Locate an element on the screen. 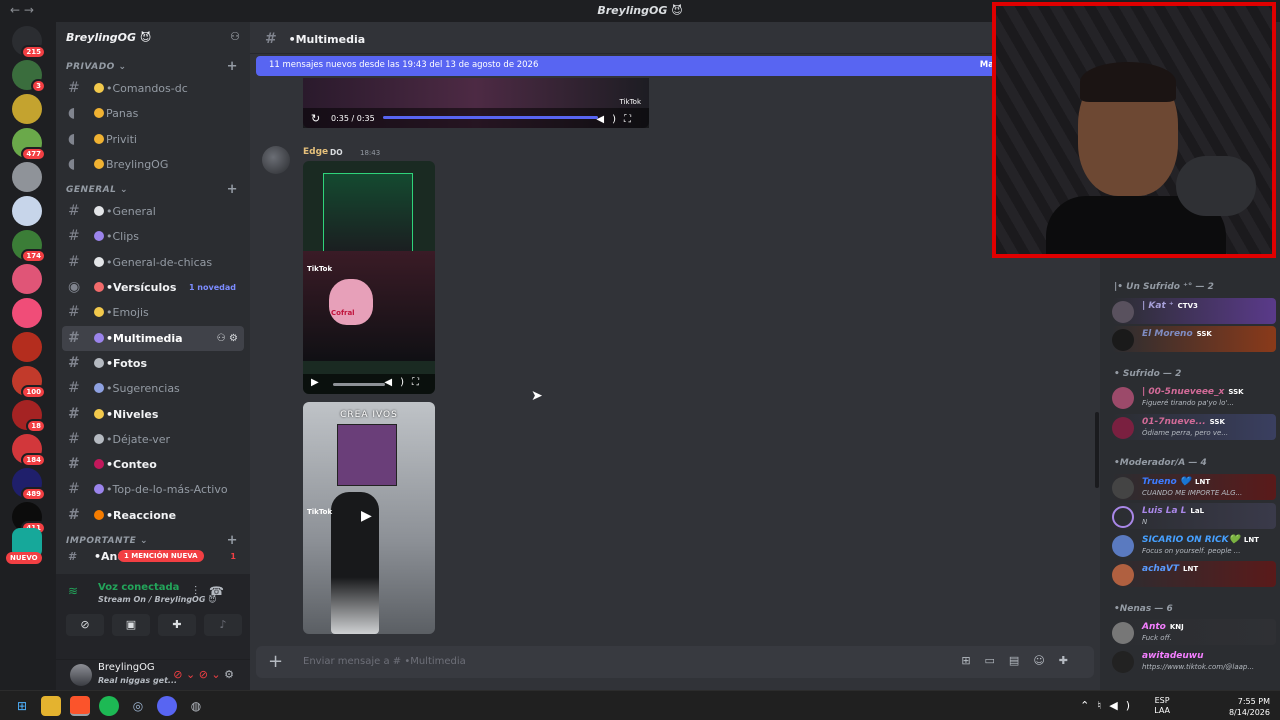  member-item: Luis La L LaL N is located at coordinates (1194, 516).